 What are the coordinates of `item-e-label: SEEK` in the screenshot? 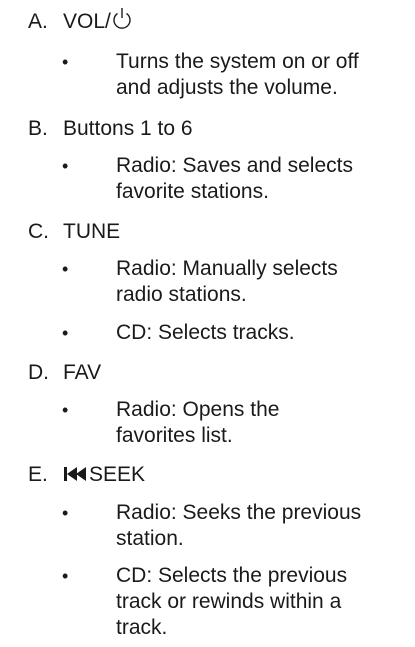 It's located at (117, 474).